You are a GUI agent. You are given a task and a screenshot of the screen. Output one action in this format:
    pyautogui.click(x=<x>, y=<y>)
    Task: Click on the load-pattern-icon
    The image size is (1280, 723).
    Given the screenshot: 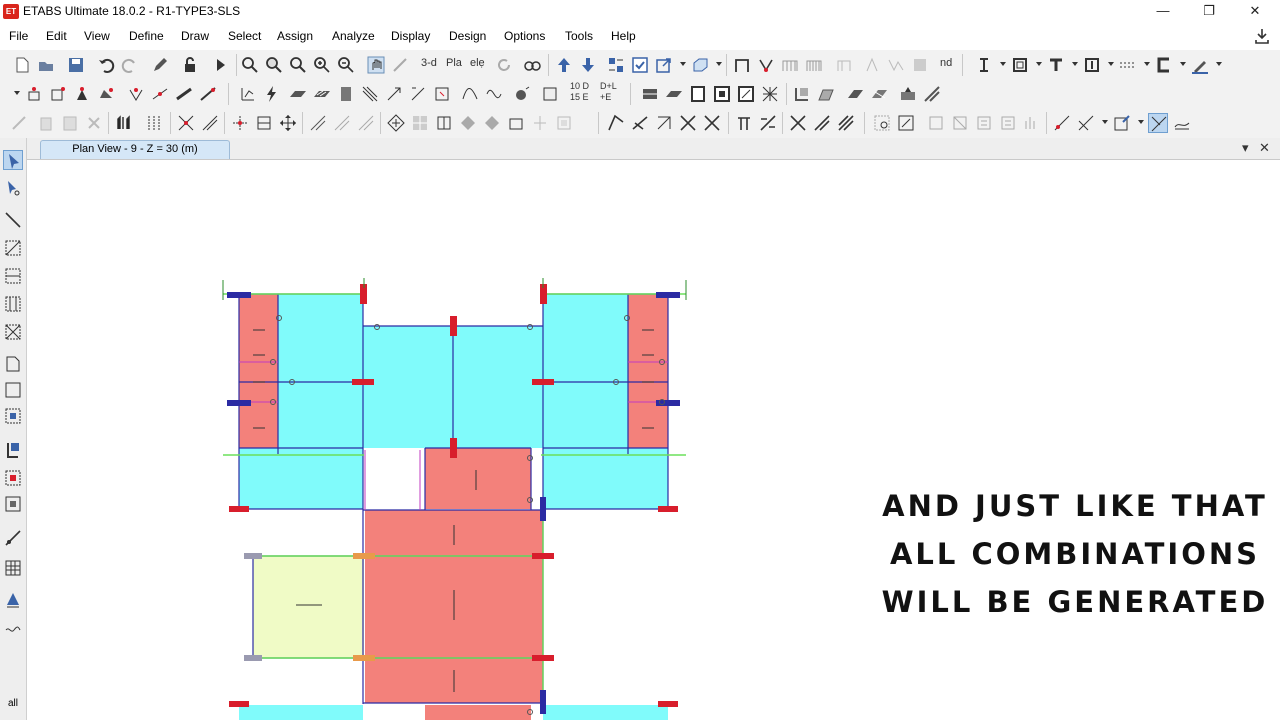 What is the action you would take?
    pyautogui.click(x=248, y=94)
    